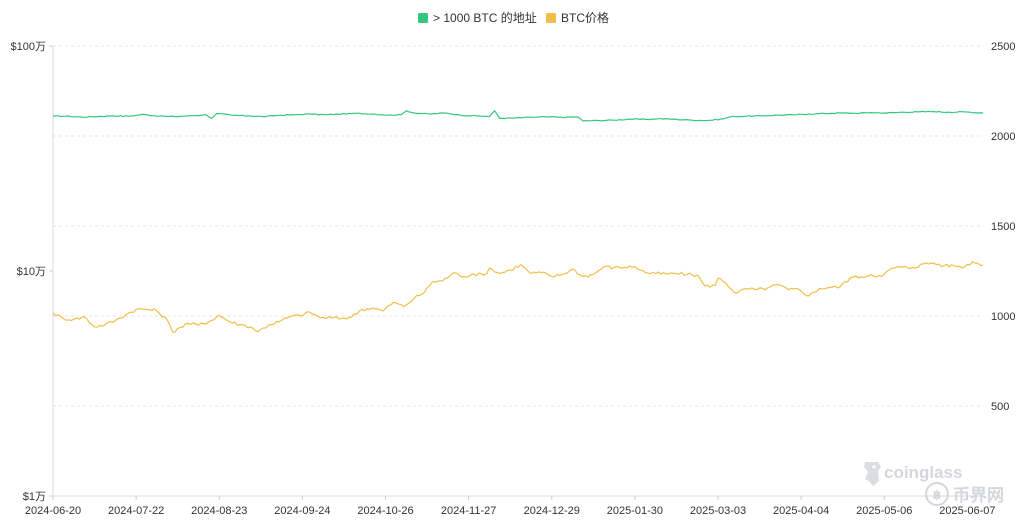 This screenshot has width=1035, height=522. Describe the element at coordinates (385, 511) in the screenshot. I see `x-tick-label: 2024-10-26` at that location.